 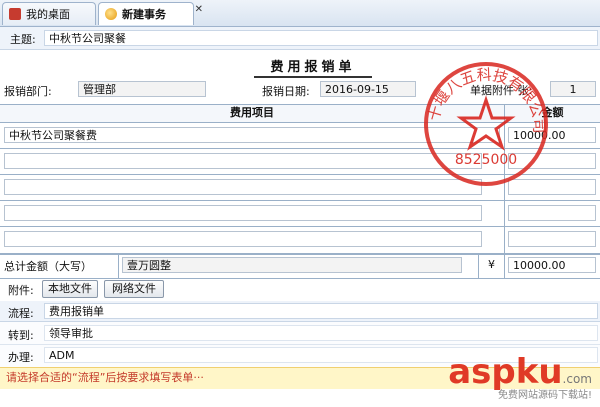 I want to click on dept-field: 管理部, so click(x=142, y=89).